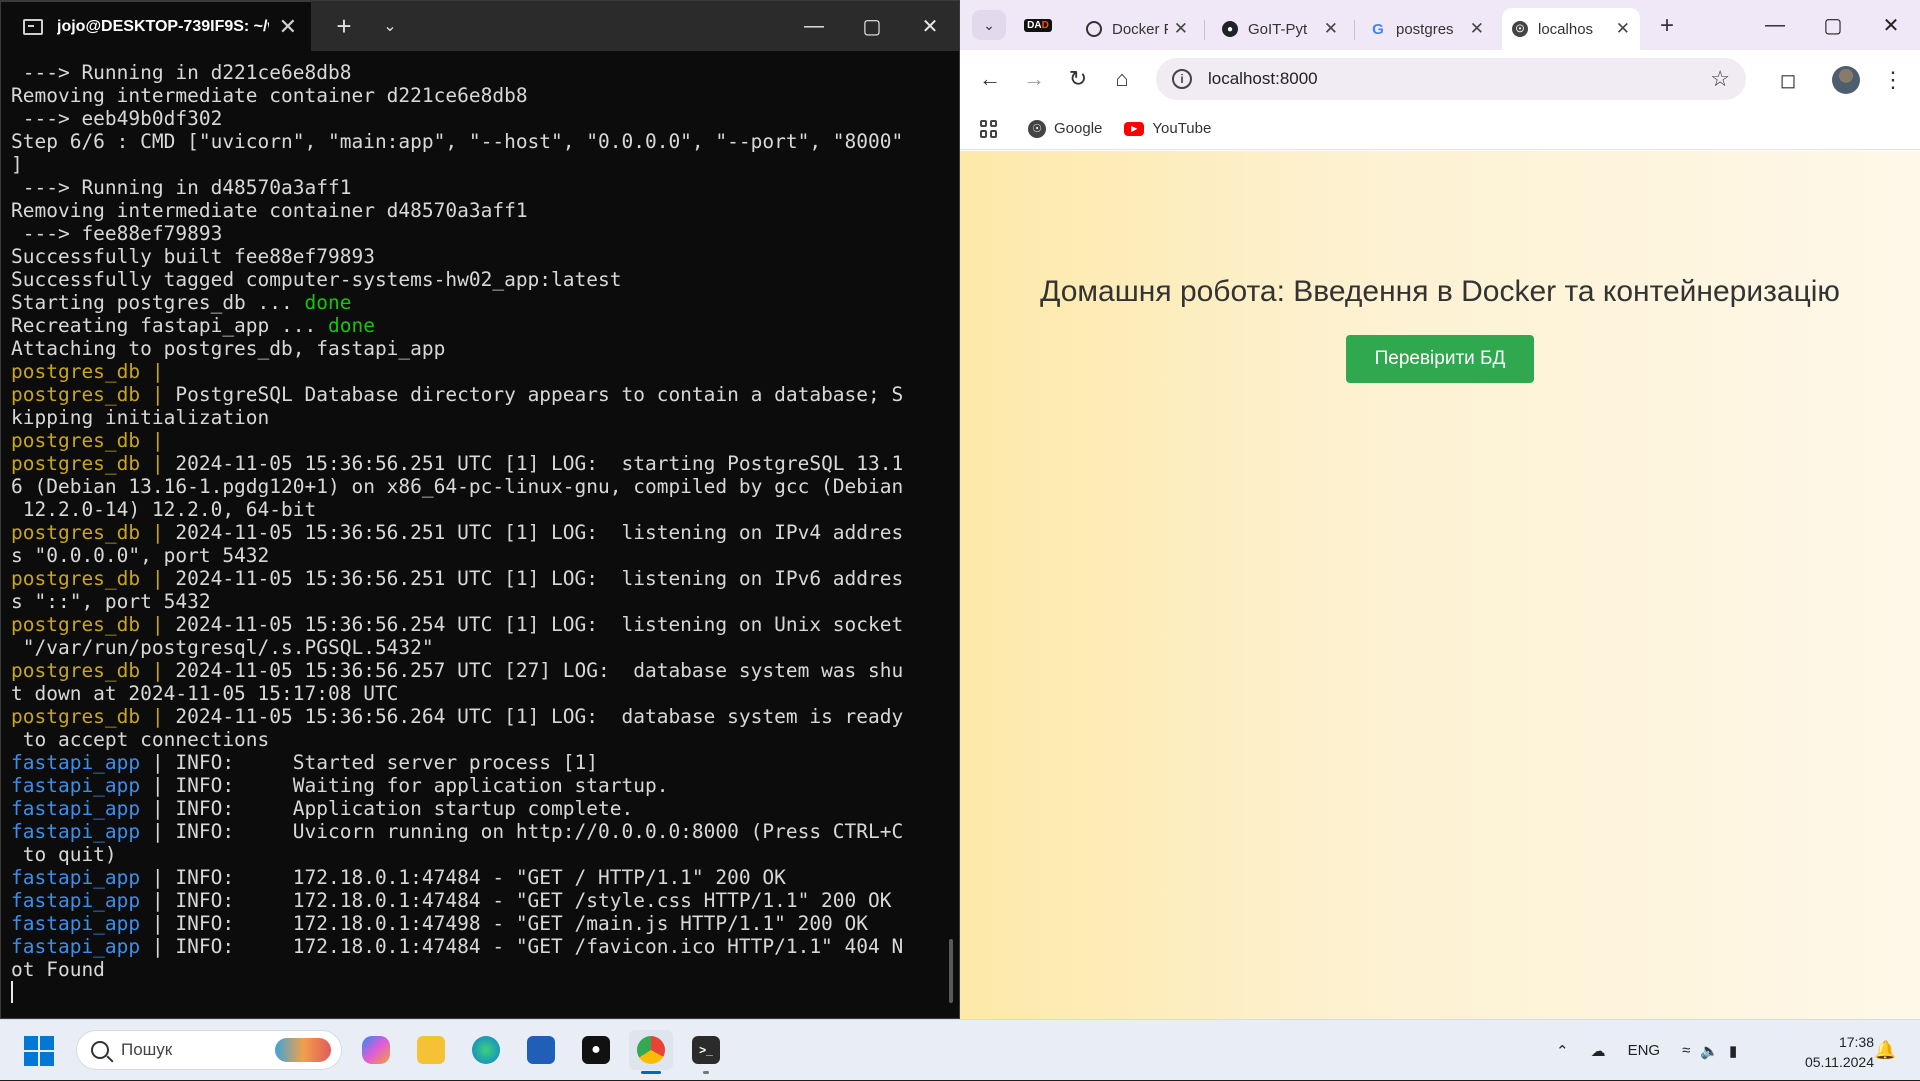 The height and width of the screenshot is (1081, 1920). I want to click on terminal-line-segment: ---> Running in d221ce6e8db8, so click(181, 72).